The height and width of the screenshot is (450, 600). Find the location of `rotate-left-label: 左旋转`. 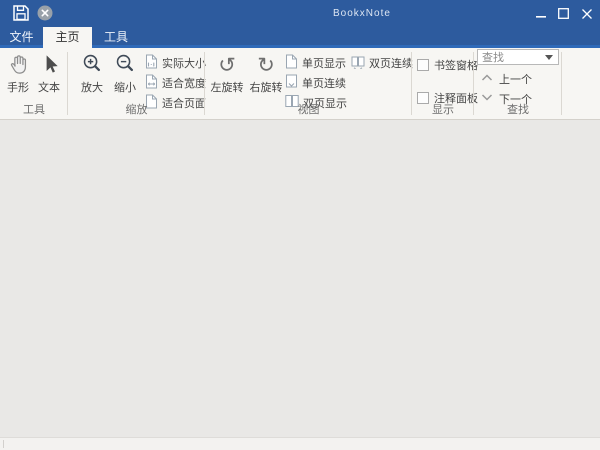

rotate-left-label: 左旋转 is located at coordinates (227, 88).